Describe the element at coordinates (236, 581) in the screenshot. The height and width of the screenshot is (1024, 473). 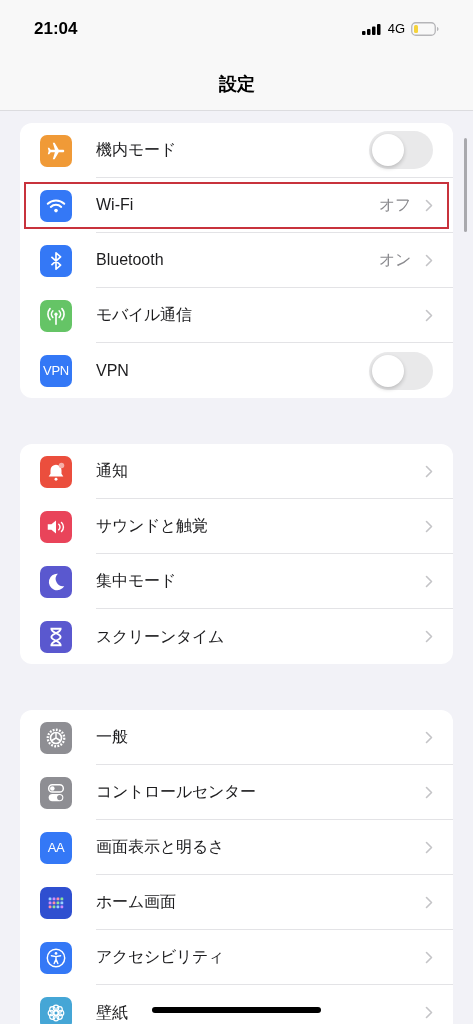
I see `settings-row: 集中モード` at that location.